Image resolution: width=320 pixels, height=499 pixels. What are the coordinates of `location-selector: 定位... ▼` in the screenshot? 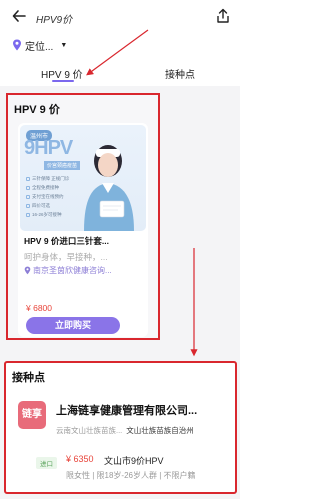 It's located at (39, 45).